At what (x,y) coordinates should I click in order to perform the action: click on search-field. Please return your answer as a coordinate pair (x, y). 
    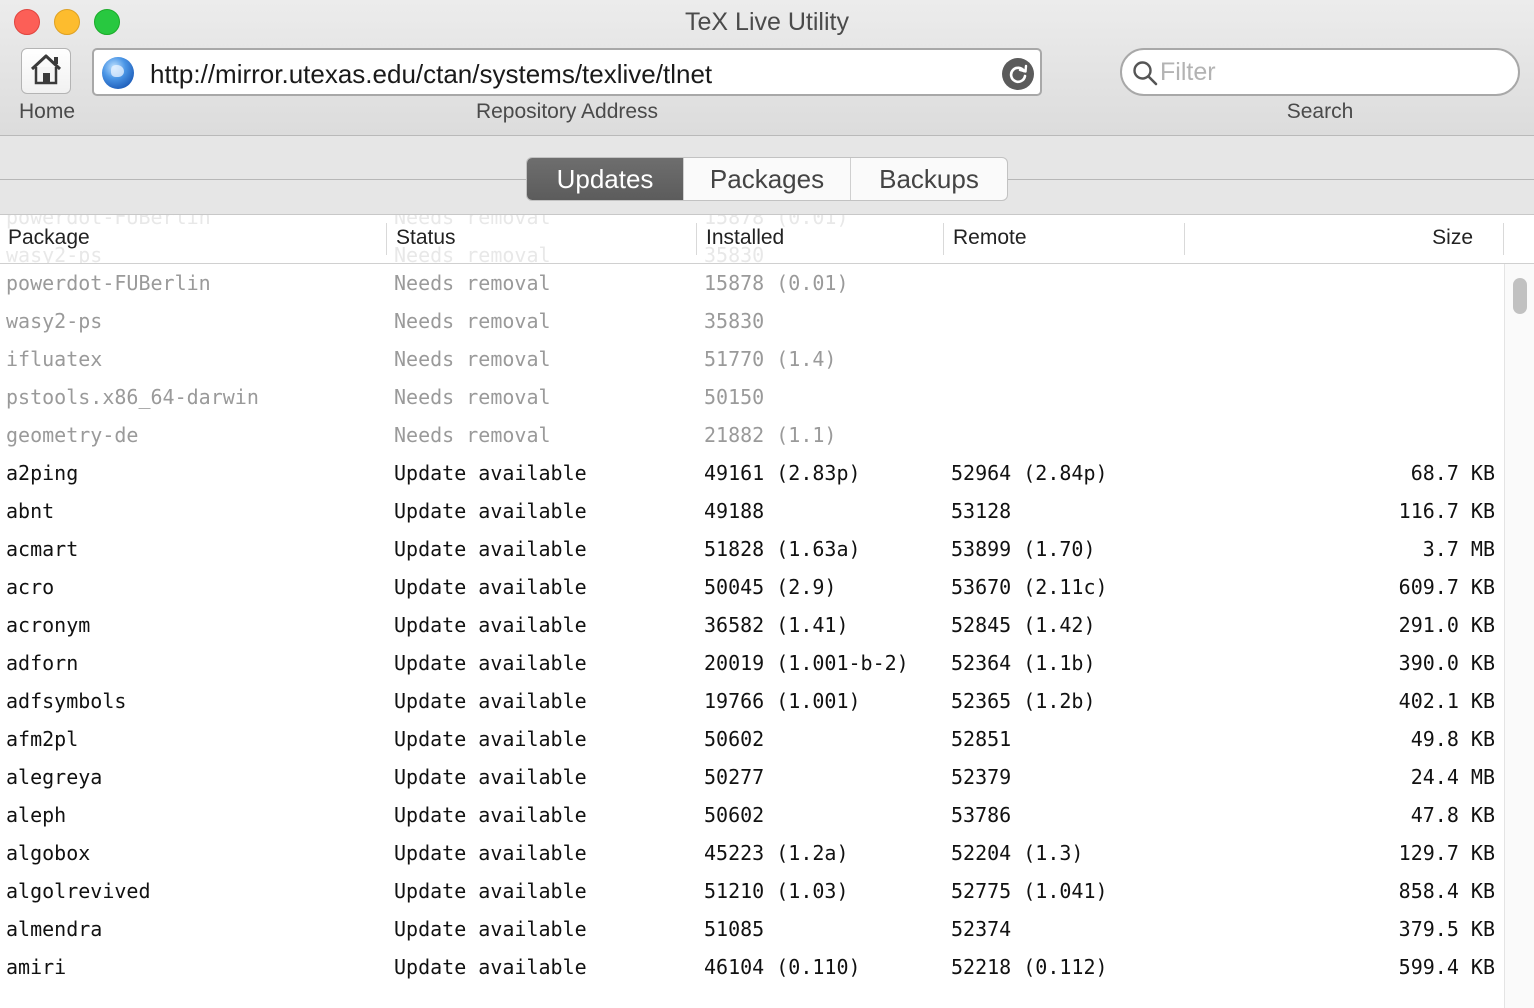
    Looking at the image, I should click on (1320, 72).